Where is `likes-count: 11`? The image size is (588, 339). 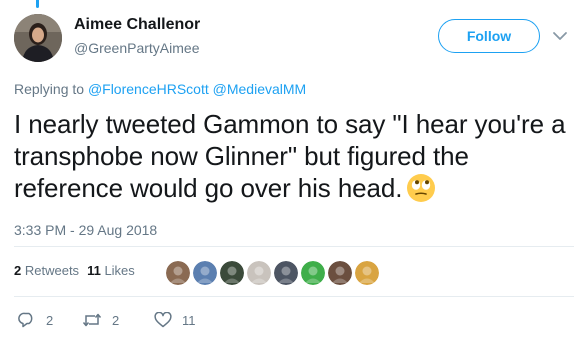 likes-count: 11 is located at coordinates (94, 270).